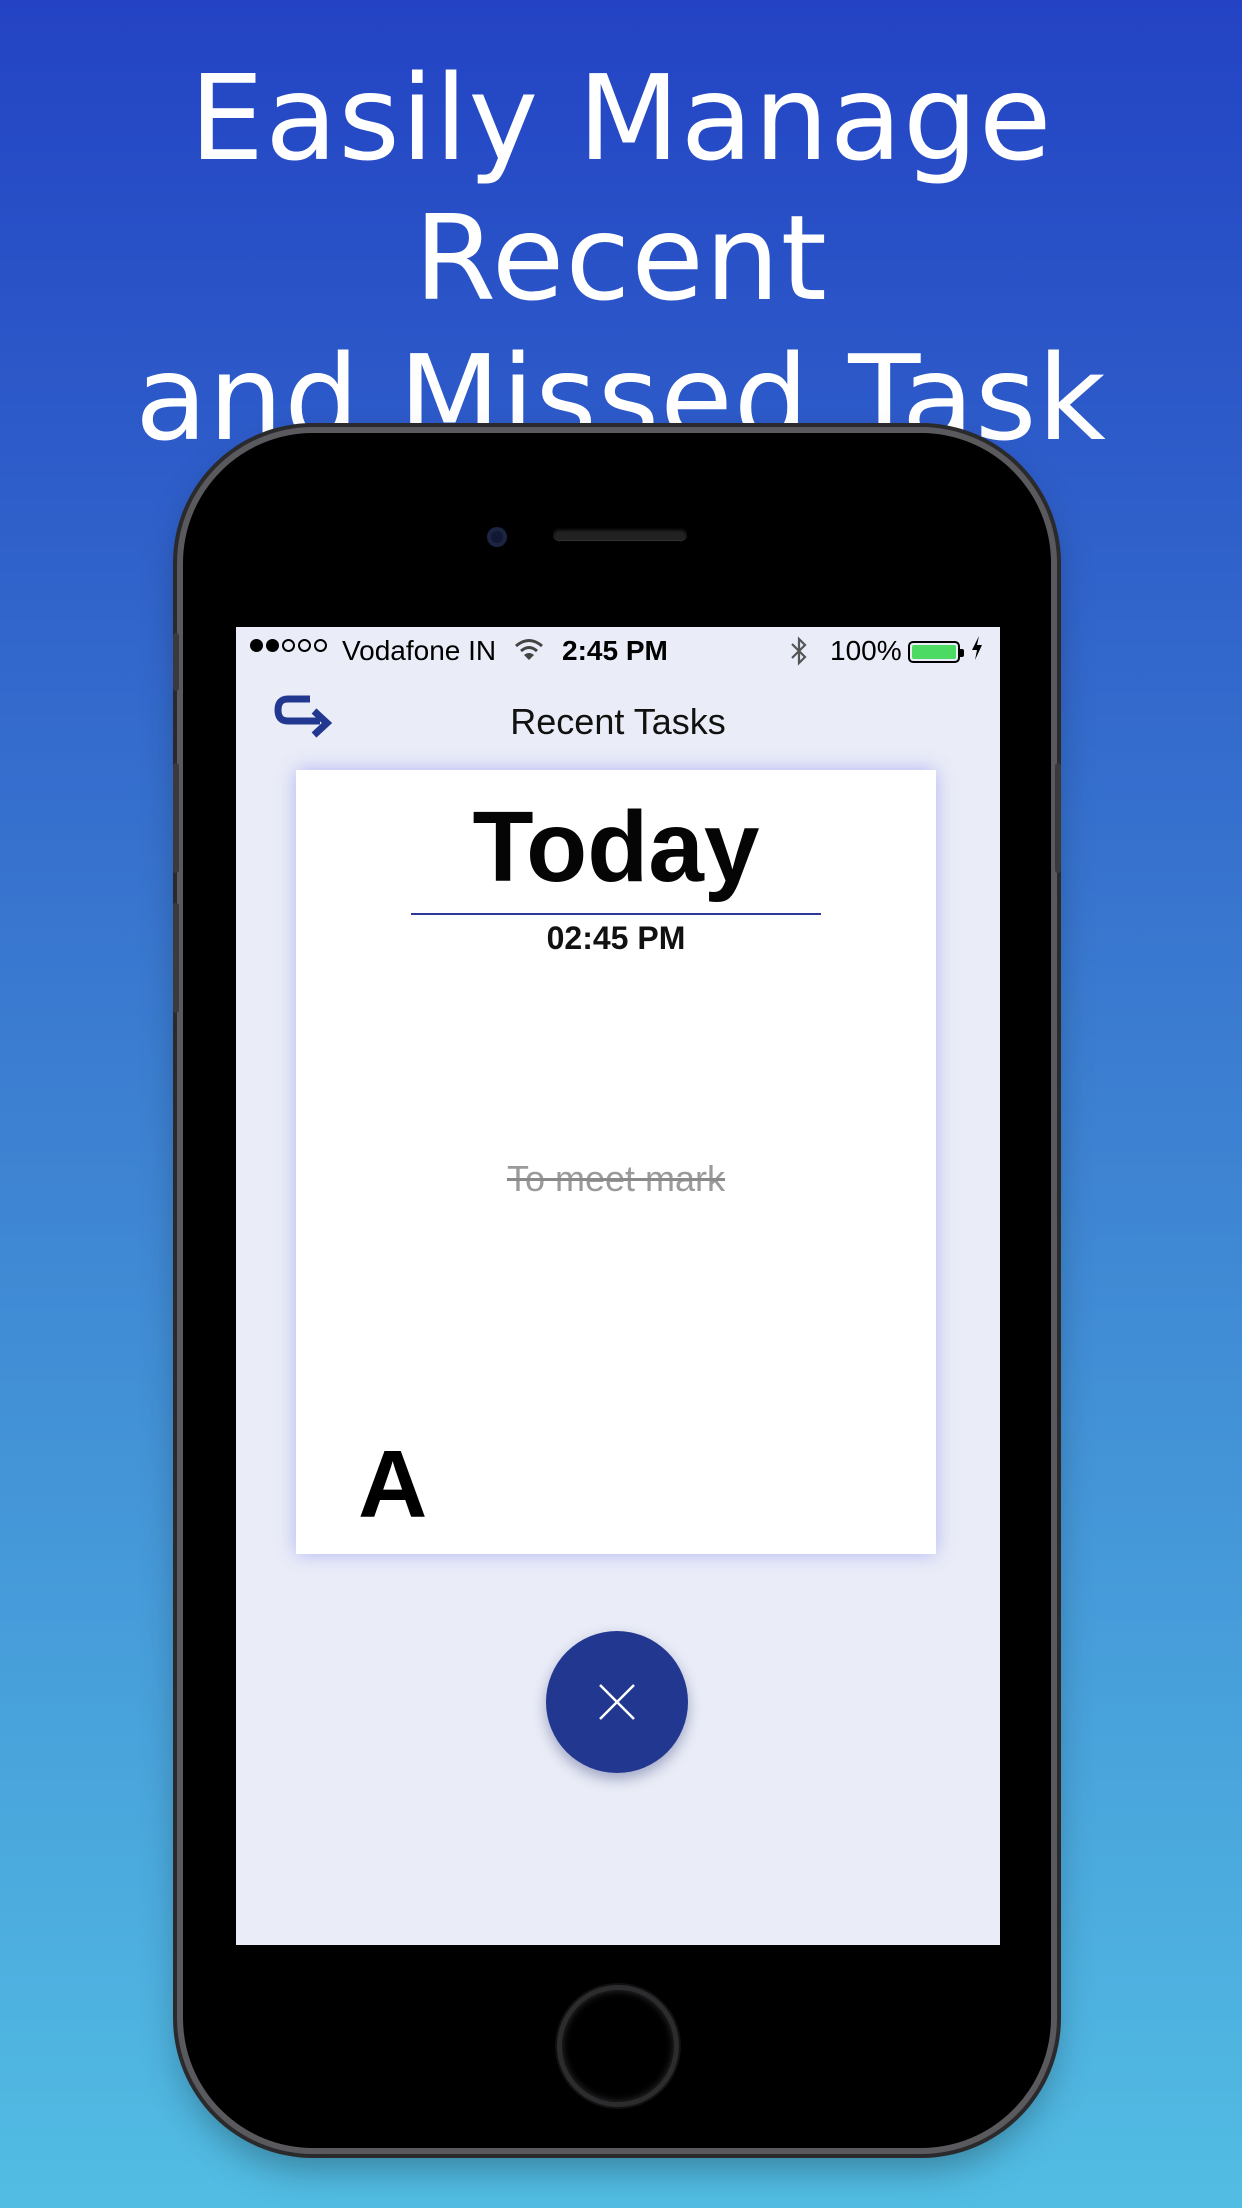  I want to click on mute-switch, so click(176, 662).